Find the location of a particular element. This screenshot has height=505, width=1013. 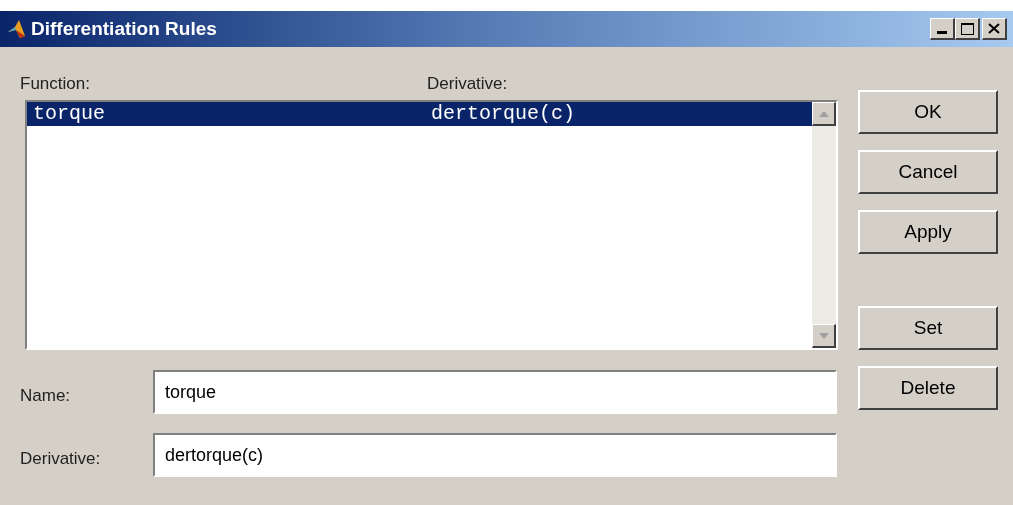

minimize-icon is located at coordinates (942, 32).